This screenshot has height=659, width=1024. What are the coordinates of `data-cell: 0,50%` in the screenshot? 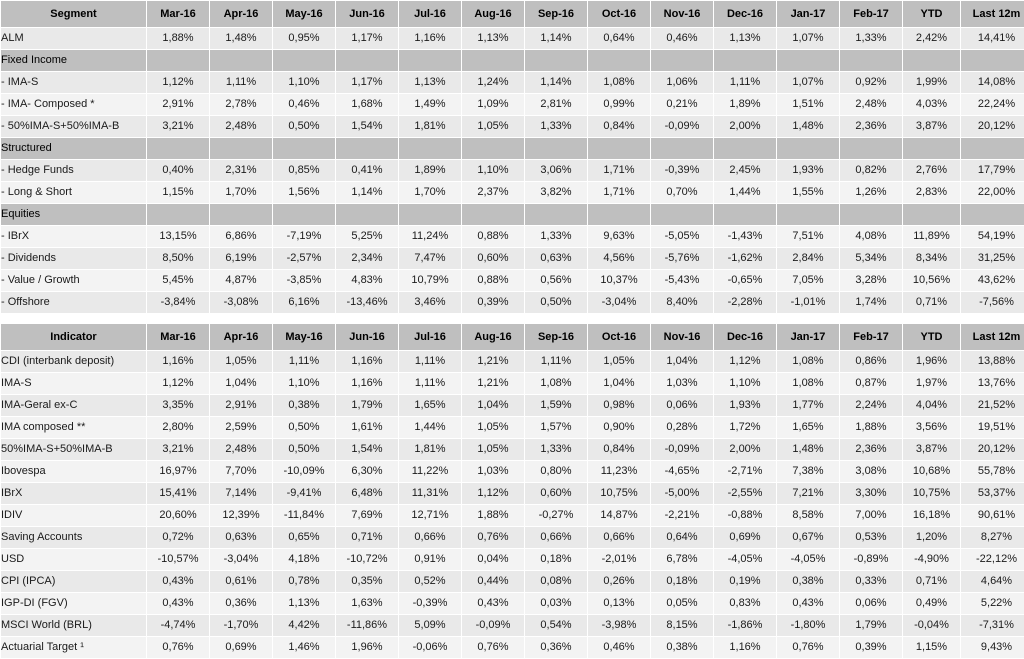 It's located at (304, 127).